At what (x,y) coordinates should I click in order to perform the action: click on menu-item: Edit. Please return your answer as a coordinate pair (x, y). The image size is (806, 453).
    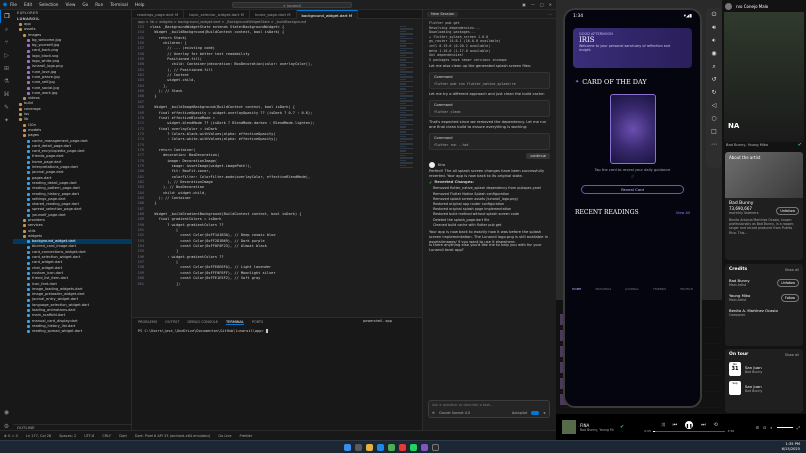
    Looking at the image, I should click on (28, 4).